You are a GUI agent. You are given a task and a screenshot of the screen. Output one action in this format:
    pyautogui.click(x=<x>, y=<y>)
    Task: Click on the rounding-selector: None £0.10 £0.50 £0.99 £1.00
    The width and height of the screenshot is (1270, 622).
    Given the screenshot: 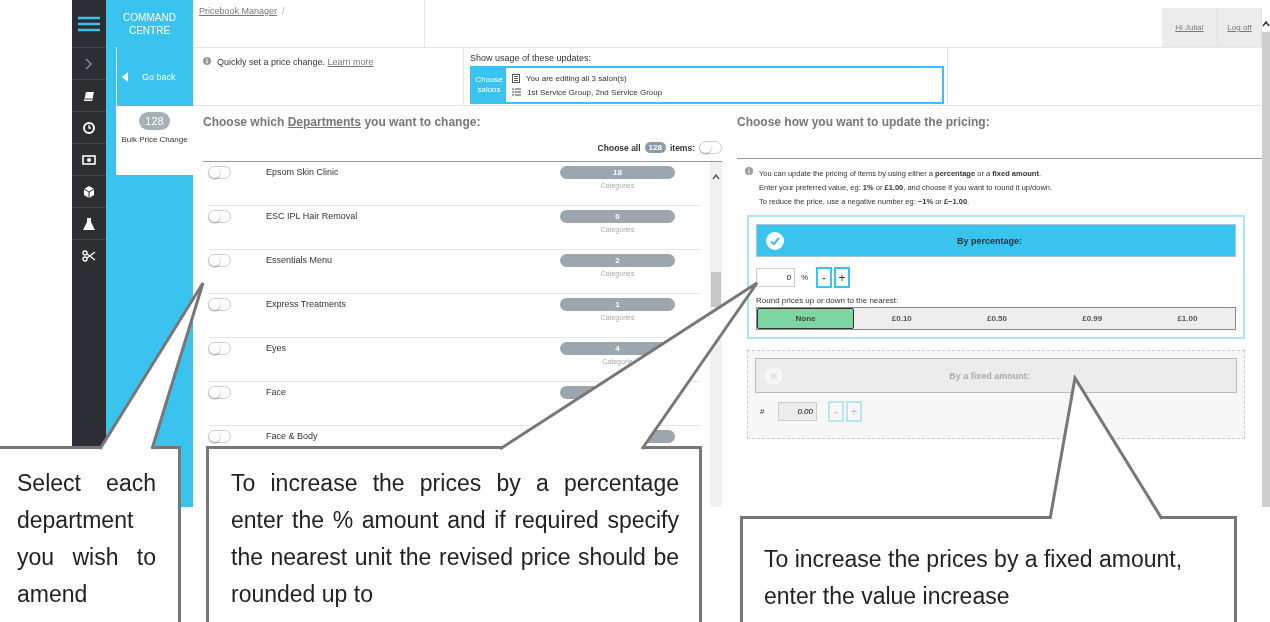 What is the action you would take?
    pyautogui.click(x=996, y=318)
    